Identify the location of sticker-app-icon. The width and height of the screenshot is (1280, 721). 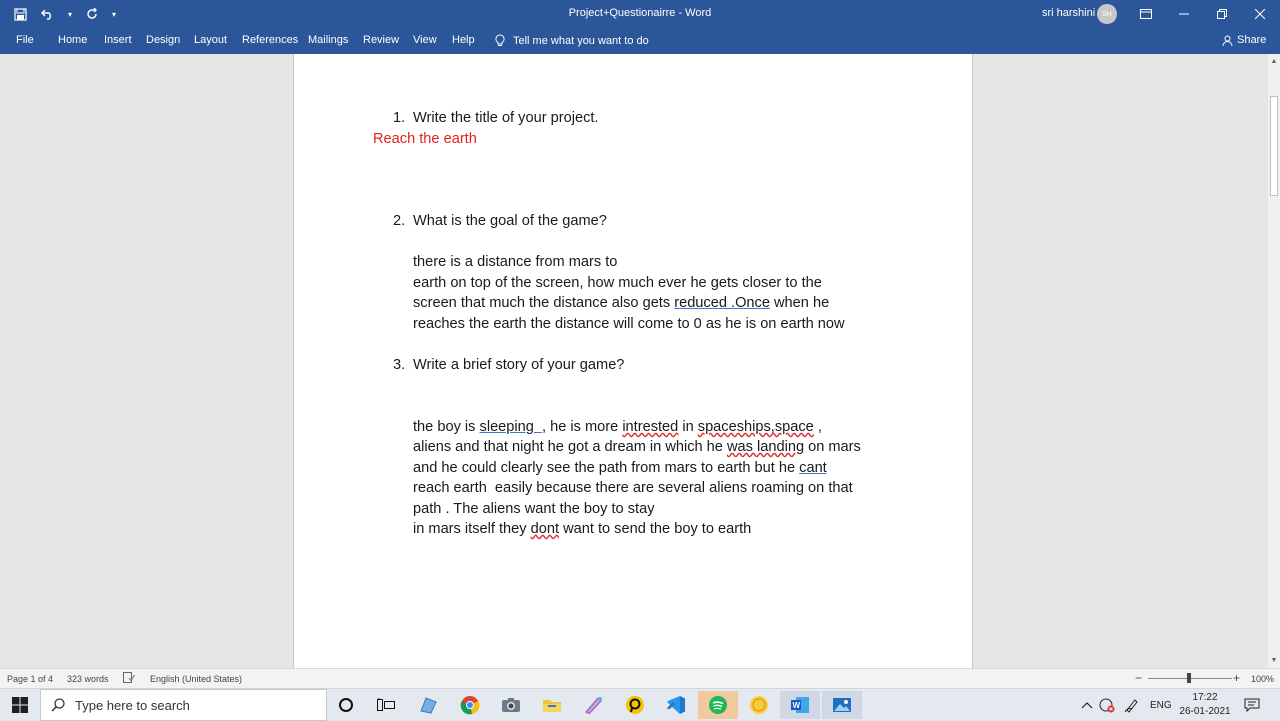
(759, 705).